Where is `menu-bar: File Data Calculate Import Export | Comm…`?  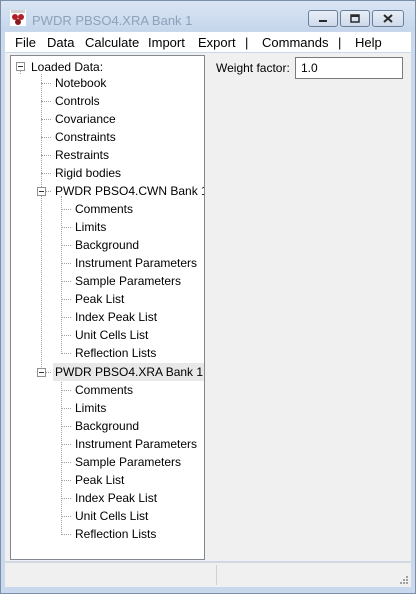
menu-bar: File Data Calculate Import Export | Comm… is located at coordinates (208, 42).